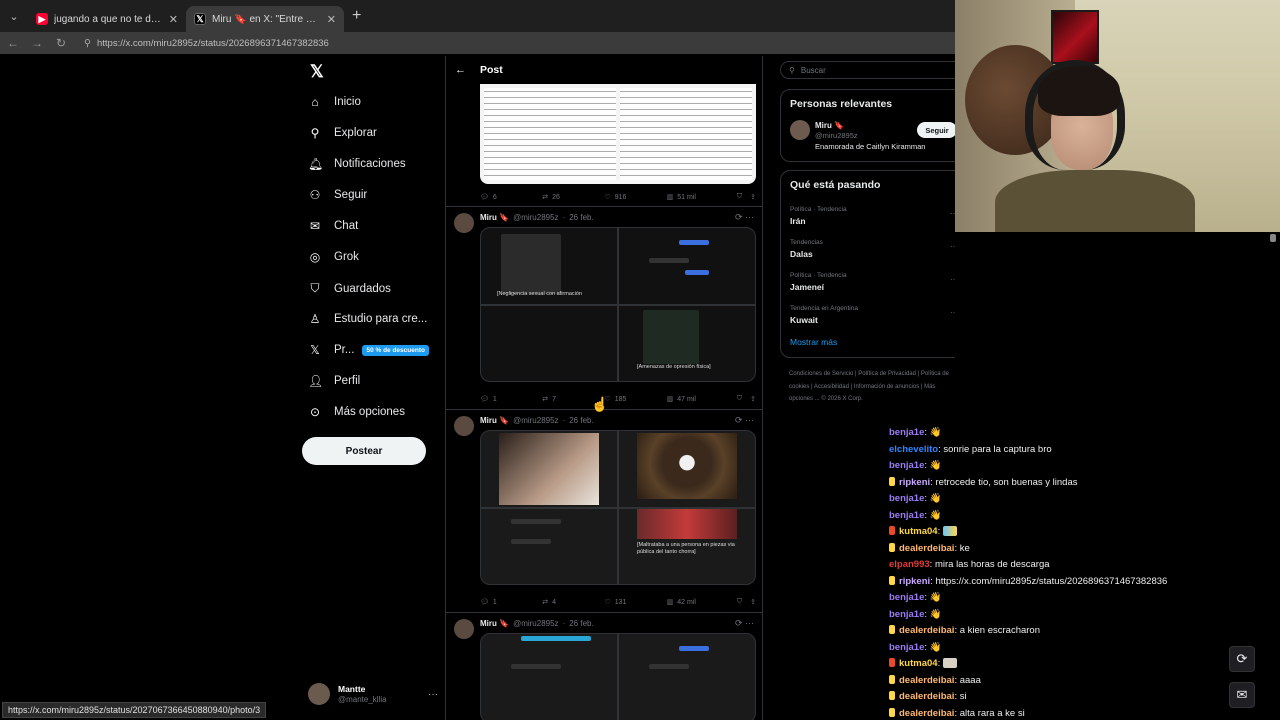 The height and width of the screenshot is (720, 1280). I want to click on site-info-icon: ⚲, so click(87, 43).